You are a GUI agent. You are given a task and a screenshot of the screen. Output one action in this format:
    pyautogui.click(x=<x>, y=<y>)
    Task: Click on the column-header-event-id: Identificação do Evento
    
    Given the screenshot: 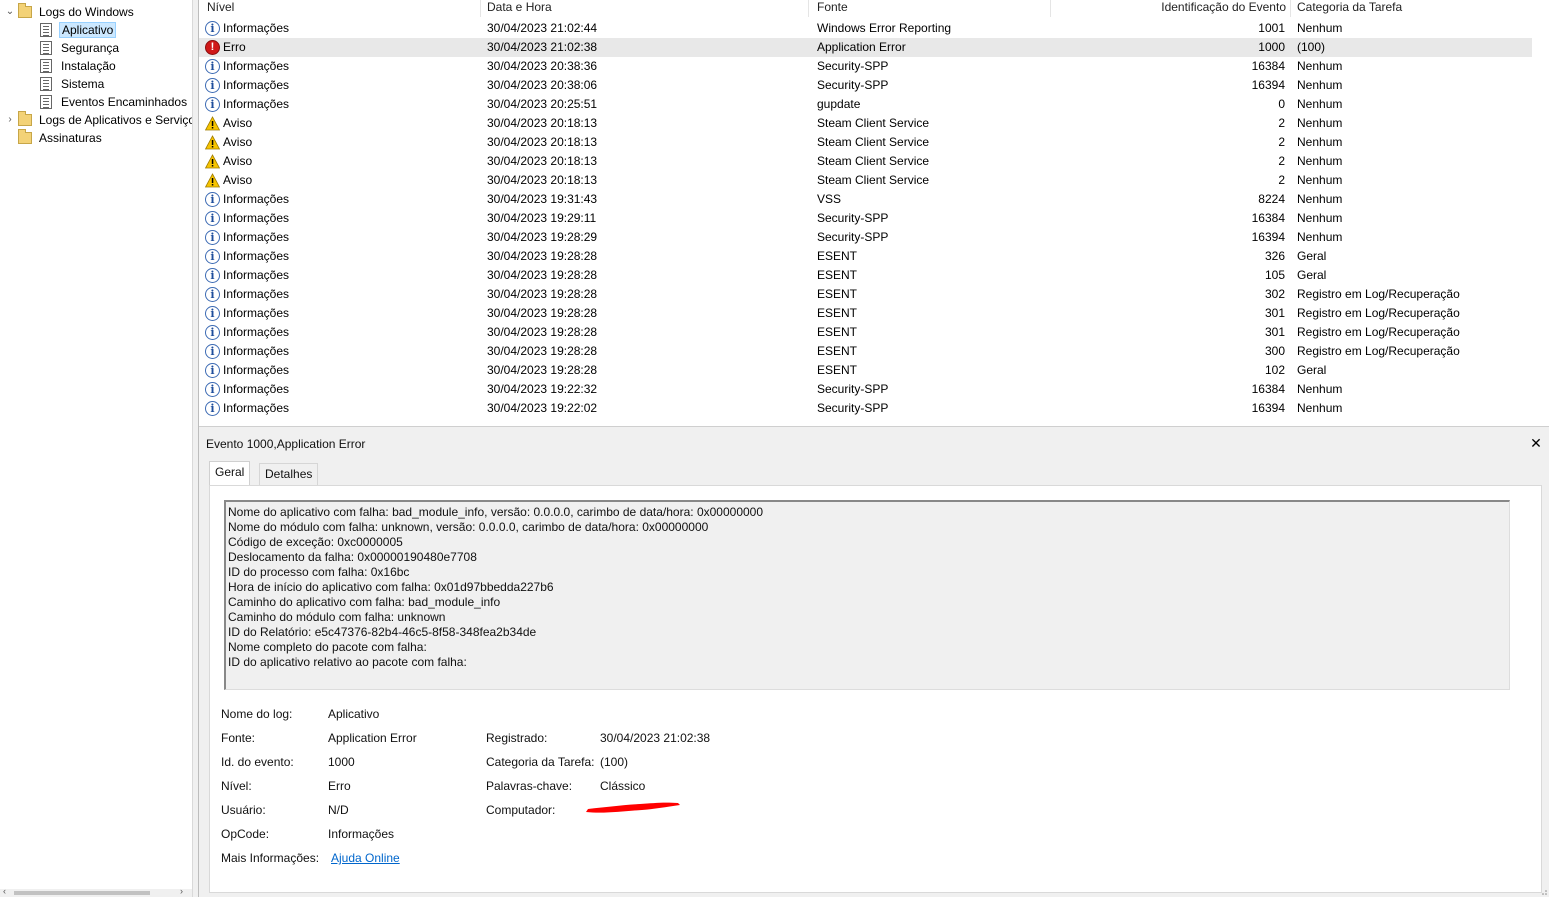 What is the action you would take?
    pyautogui.click(x=1171, y=8)
    